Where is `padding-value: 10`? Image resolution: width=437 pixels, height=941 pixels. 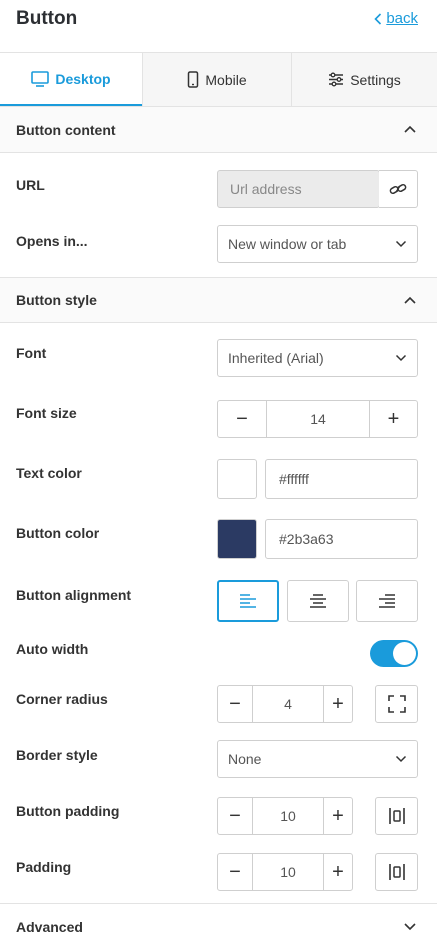
padding-value: 10 is located at coordinates (288, 872).